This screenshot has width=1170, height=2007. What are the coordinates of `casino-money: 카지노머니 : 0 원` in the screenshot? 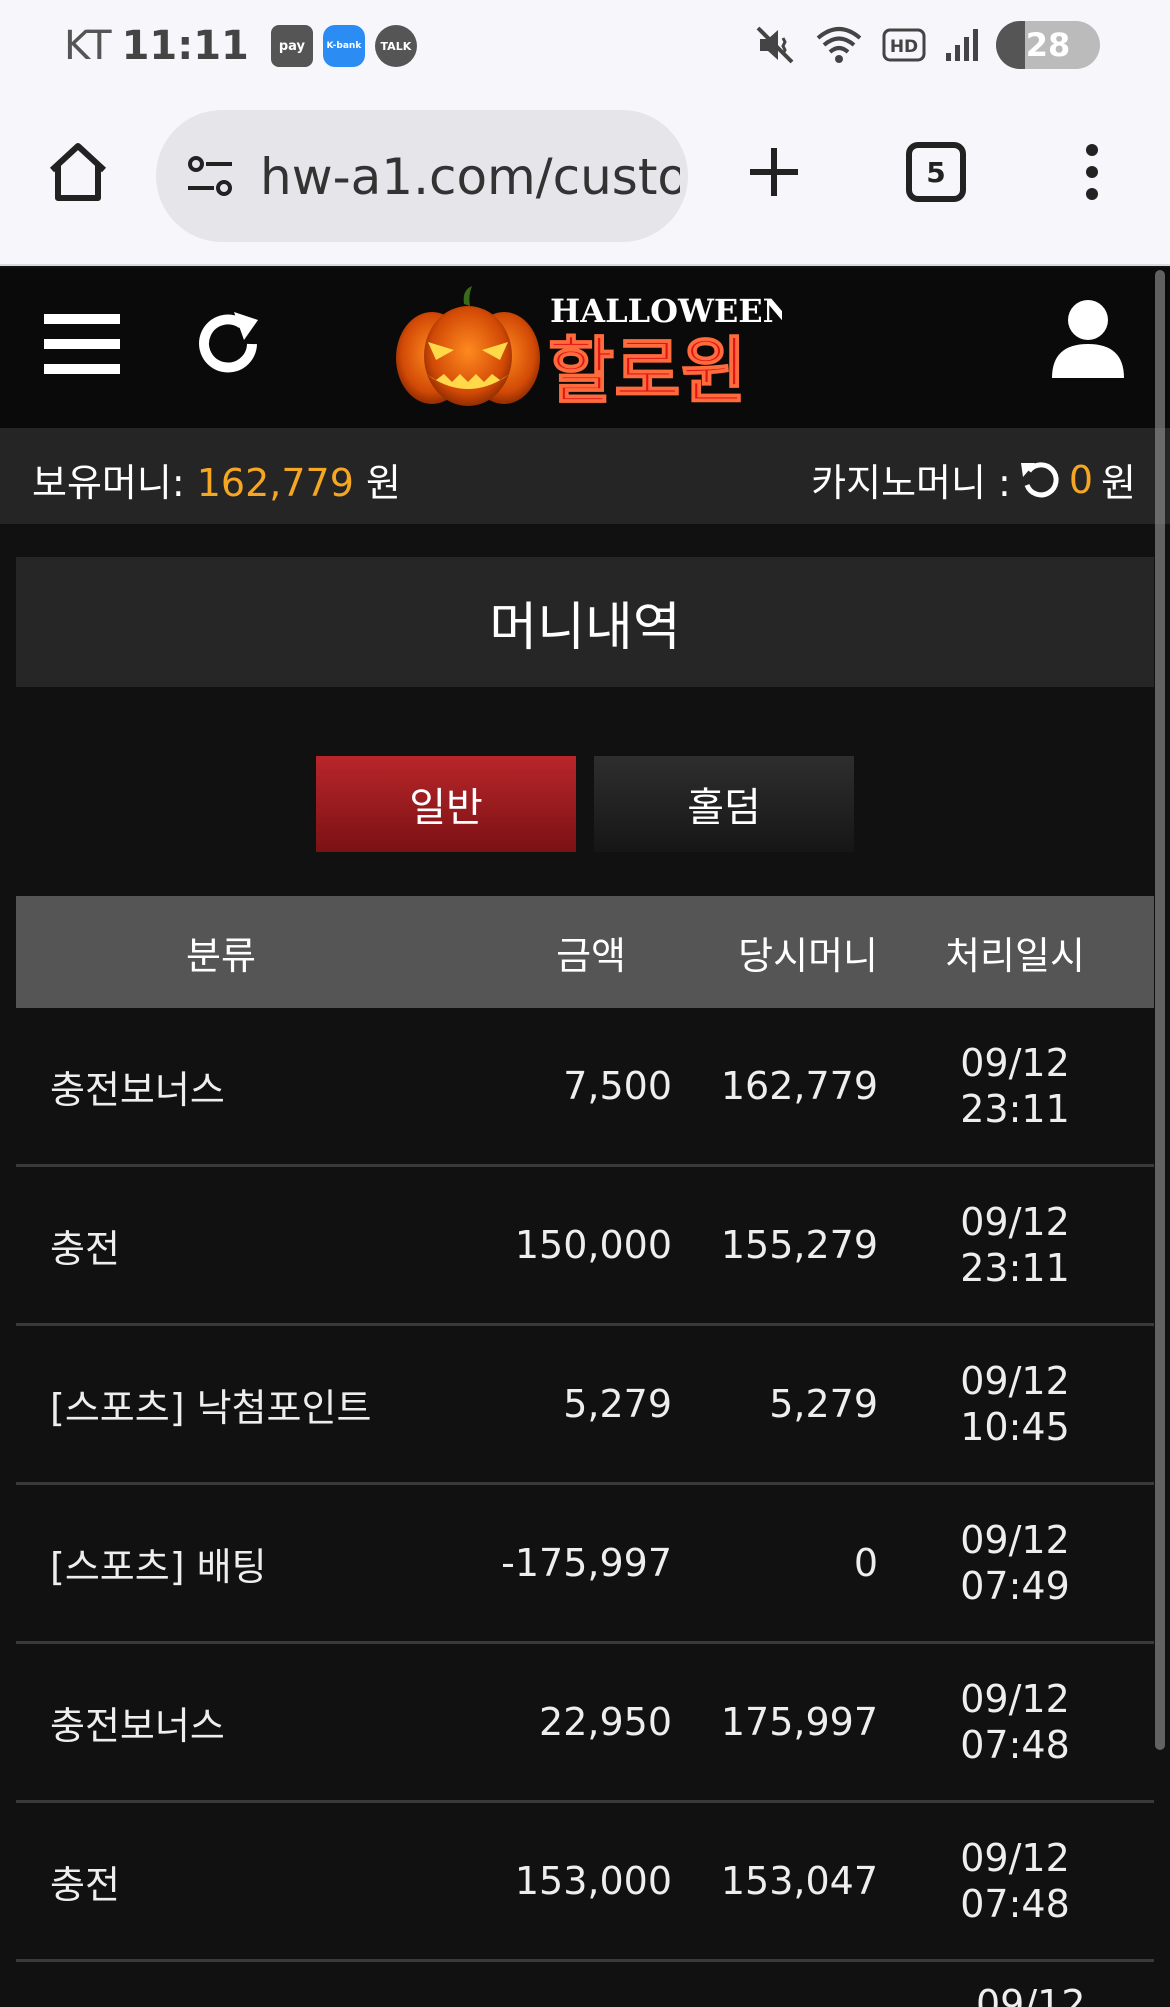 It's located at (973, 479).